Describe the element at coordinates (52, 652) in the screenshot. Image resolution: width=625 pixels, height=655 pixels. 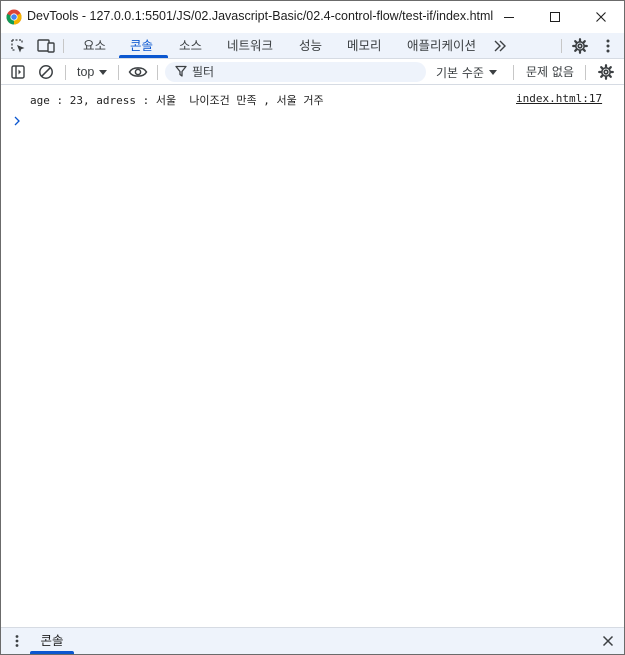
I see `drawer-active-indicator` at that location.